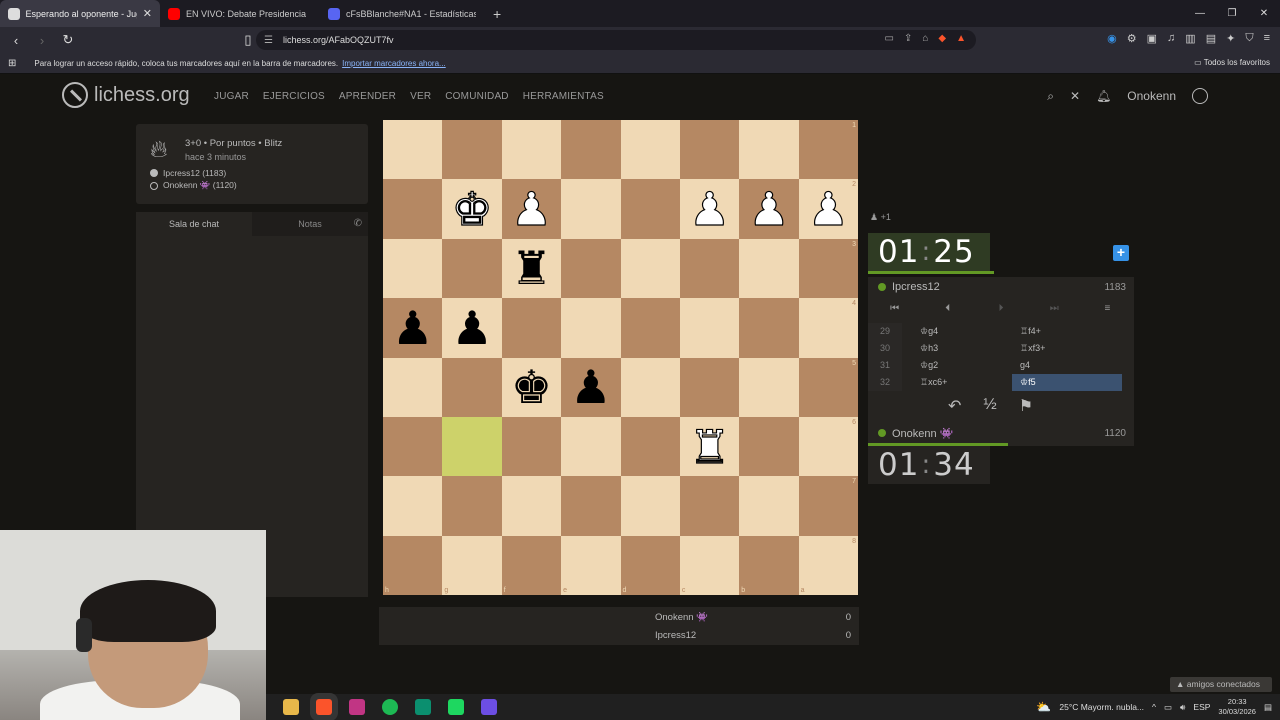 This screenshot has height=720, width=1280. Describe the element at coordinates (1043, 707) in the screenshot. I see `weather-icon: ⛅` at that location.